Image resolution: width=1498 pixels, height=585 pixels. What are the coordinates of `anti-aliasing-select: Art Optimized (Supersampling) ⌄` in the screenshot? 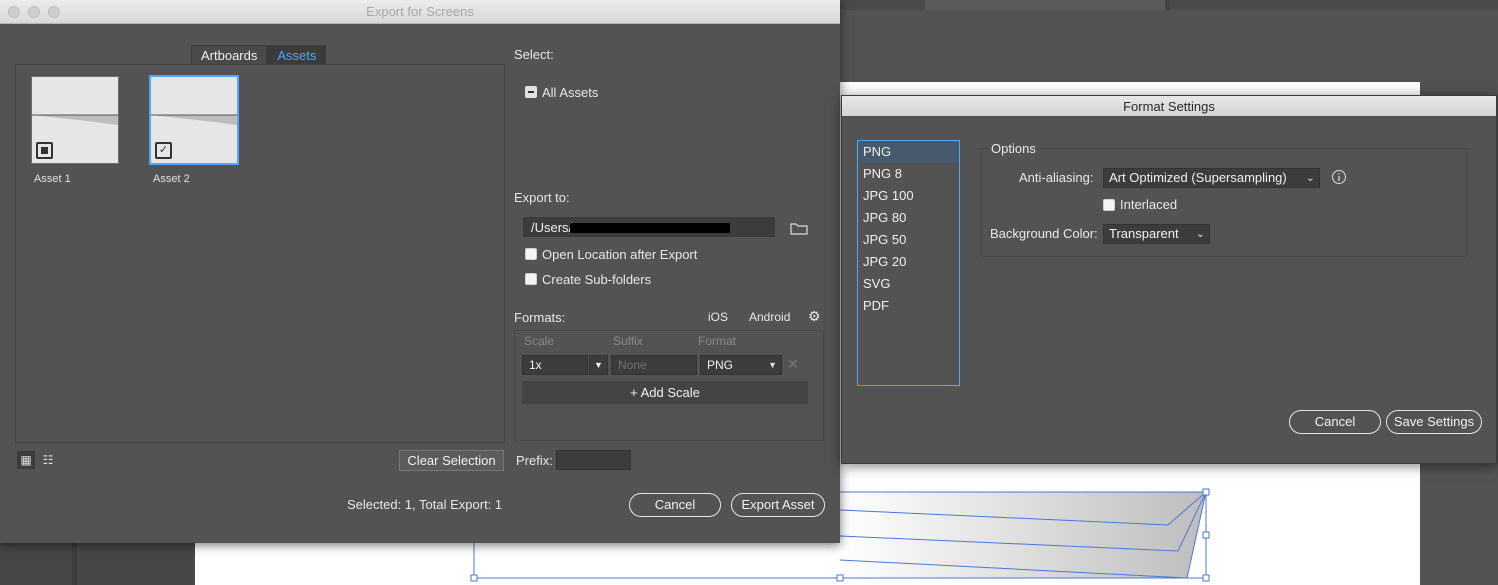 It's located at (1211, 178).